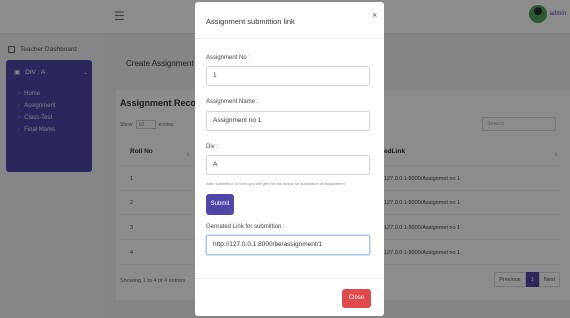 Image resolution: width=570 pixels, height=318 pixels. I want to click on modal-title: Assignment submittion link, so click(250, 21).